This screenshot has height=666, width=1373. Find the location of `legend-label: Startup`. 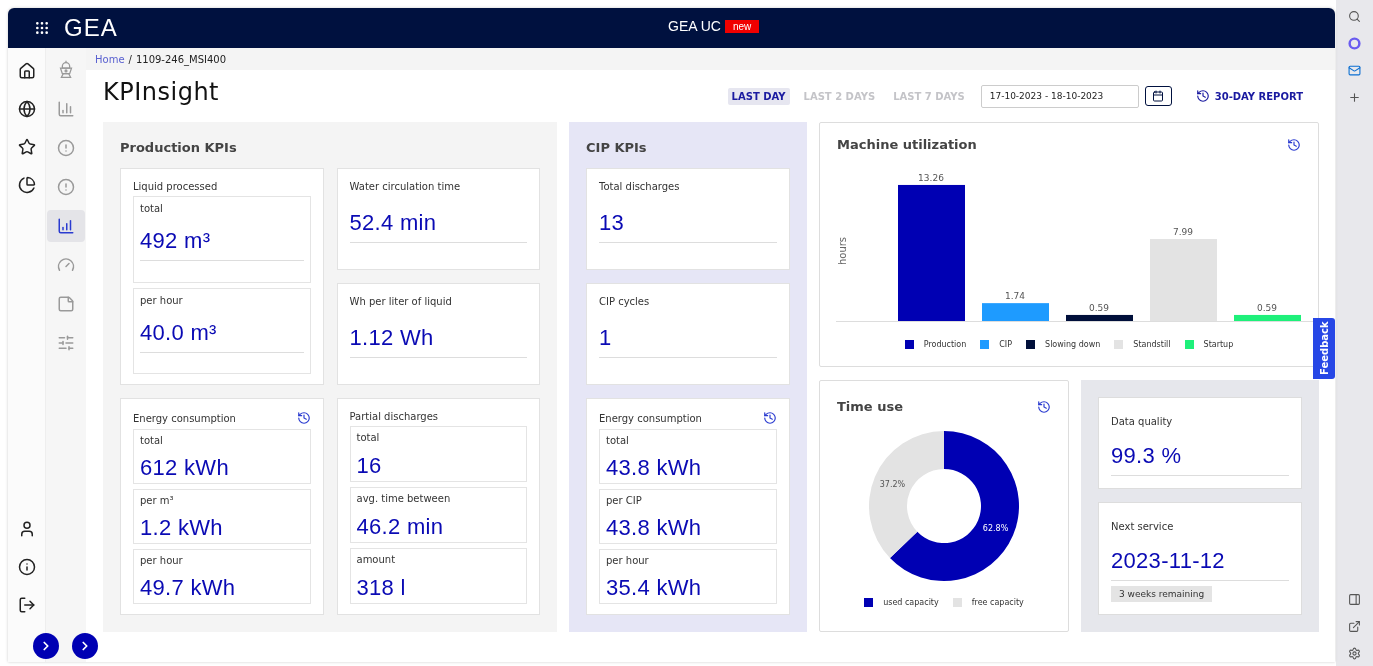

legend-label: Startup is located at coordinates (1218, 344).